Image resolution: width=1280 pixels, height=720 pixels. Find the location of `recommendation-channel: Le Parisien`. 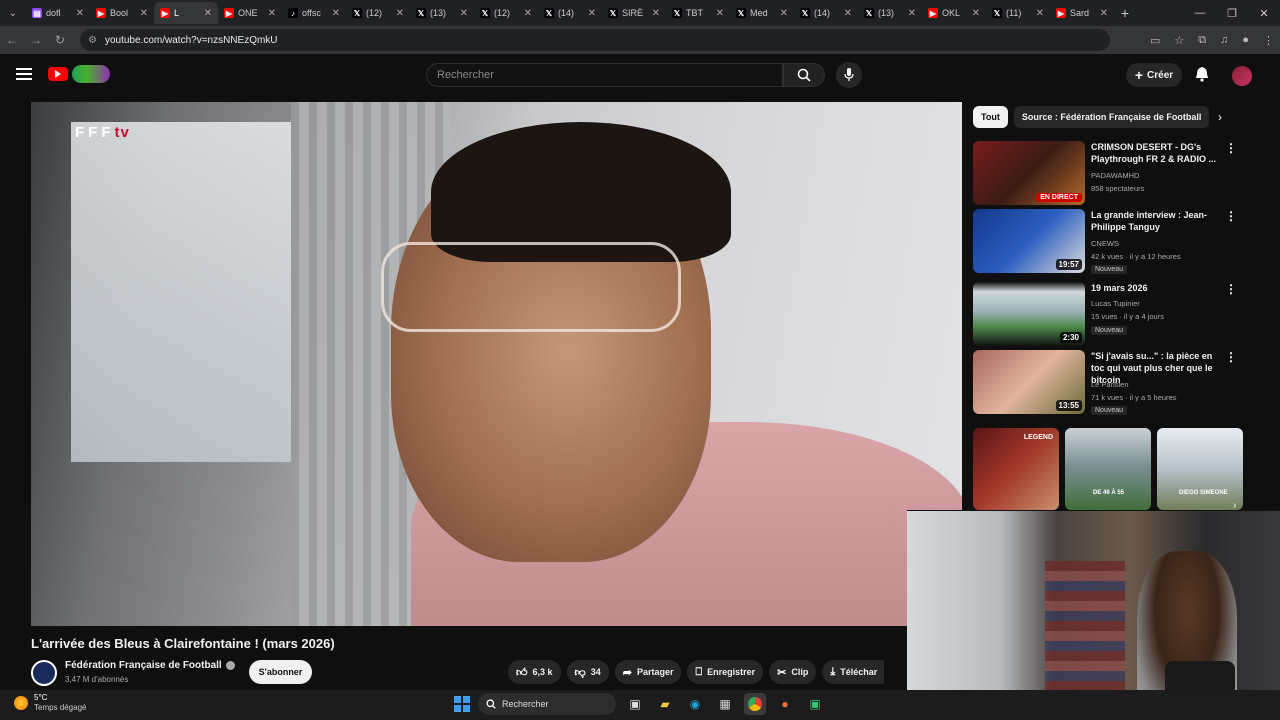

recommendation-channel: Le Parisien is located at coordinates (1110, 385).